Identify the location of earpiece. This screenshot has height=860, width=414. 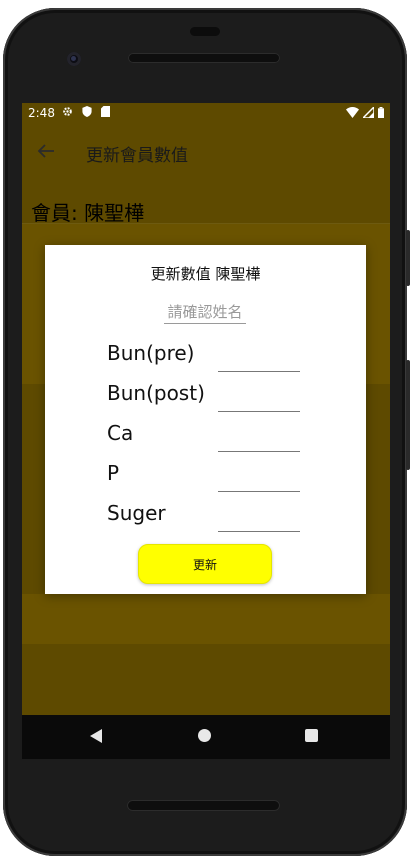
(205, 31).